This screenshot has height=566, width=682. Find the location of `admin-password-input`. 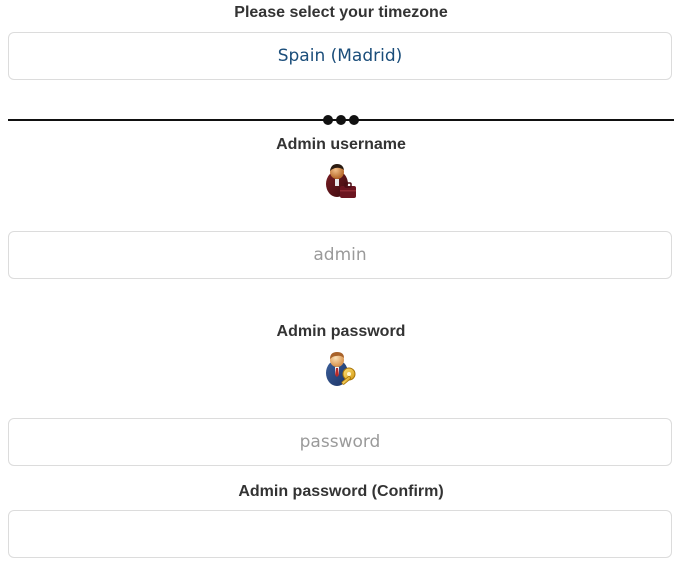

admin-password-input is located at coordinates (340, 442).